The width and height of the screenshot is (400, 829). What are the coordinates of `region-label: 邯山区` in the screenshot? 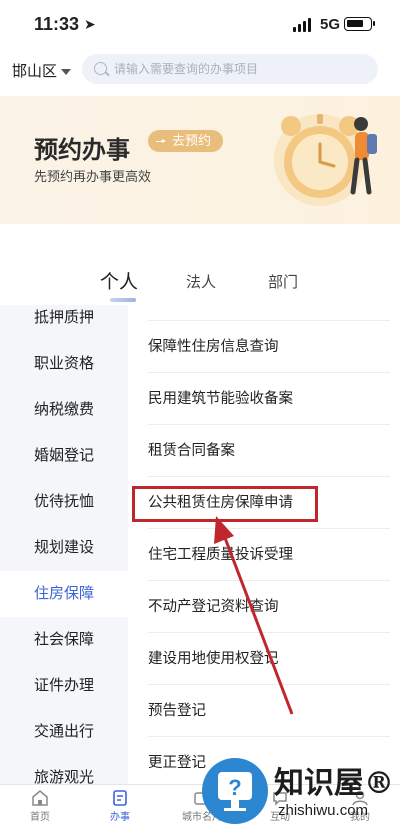 It's located at (35, 71).